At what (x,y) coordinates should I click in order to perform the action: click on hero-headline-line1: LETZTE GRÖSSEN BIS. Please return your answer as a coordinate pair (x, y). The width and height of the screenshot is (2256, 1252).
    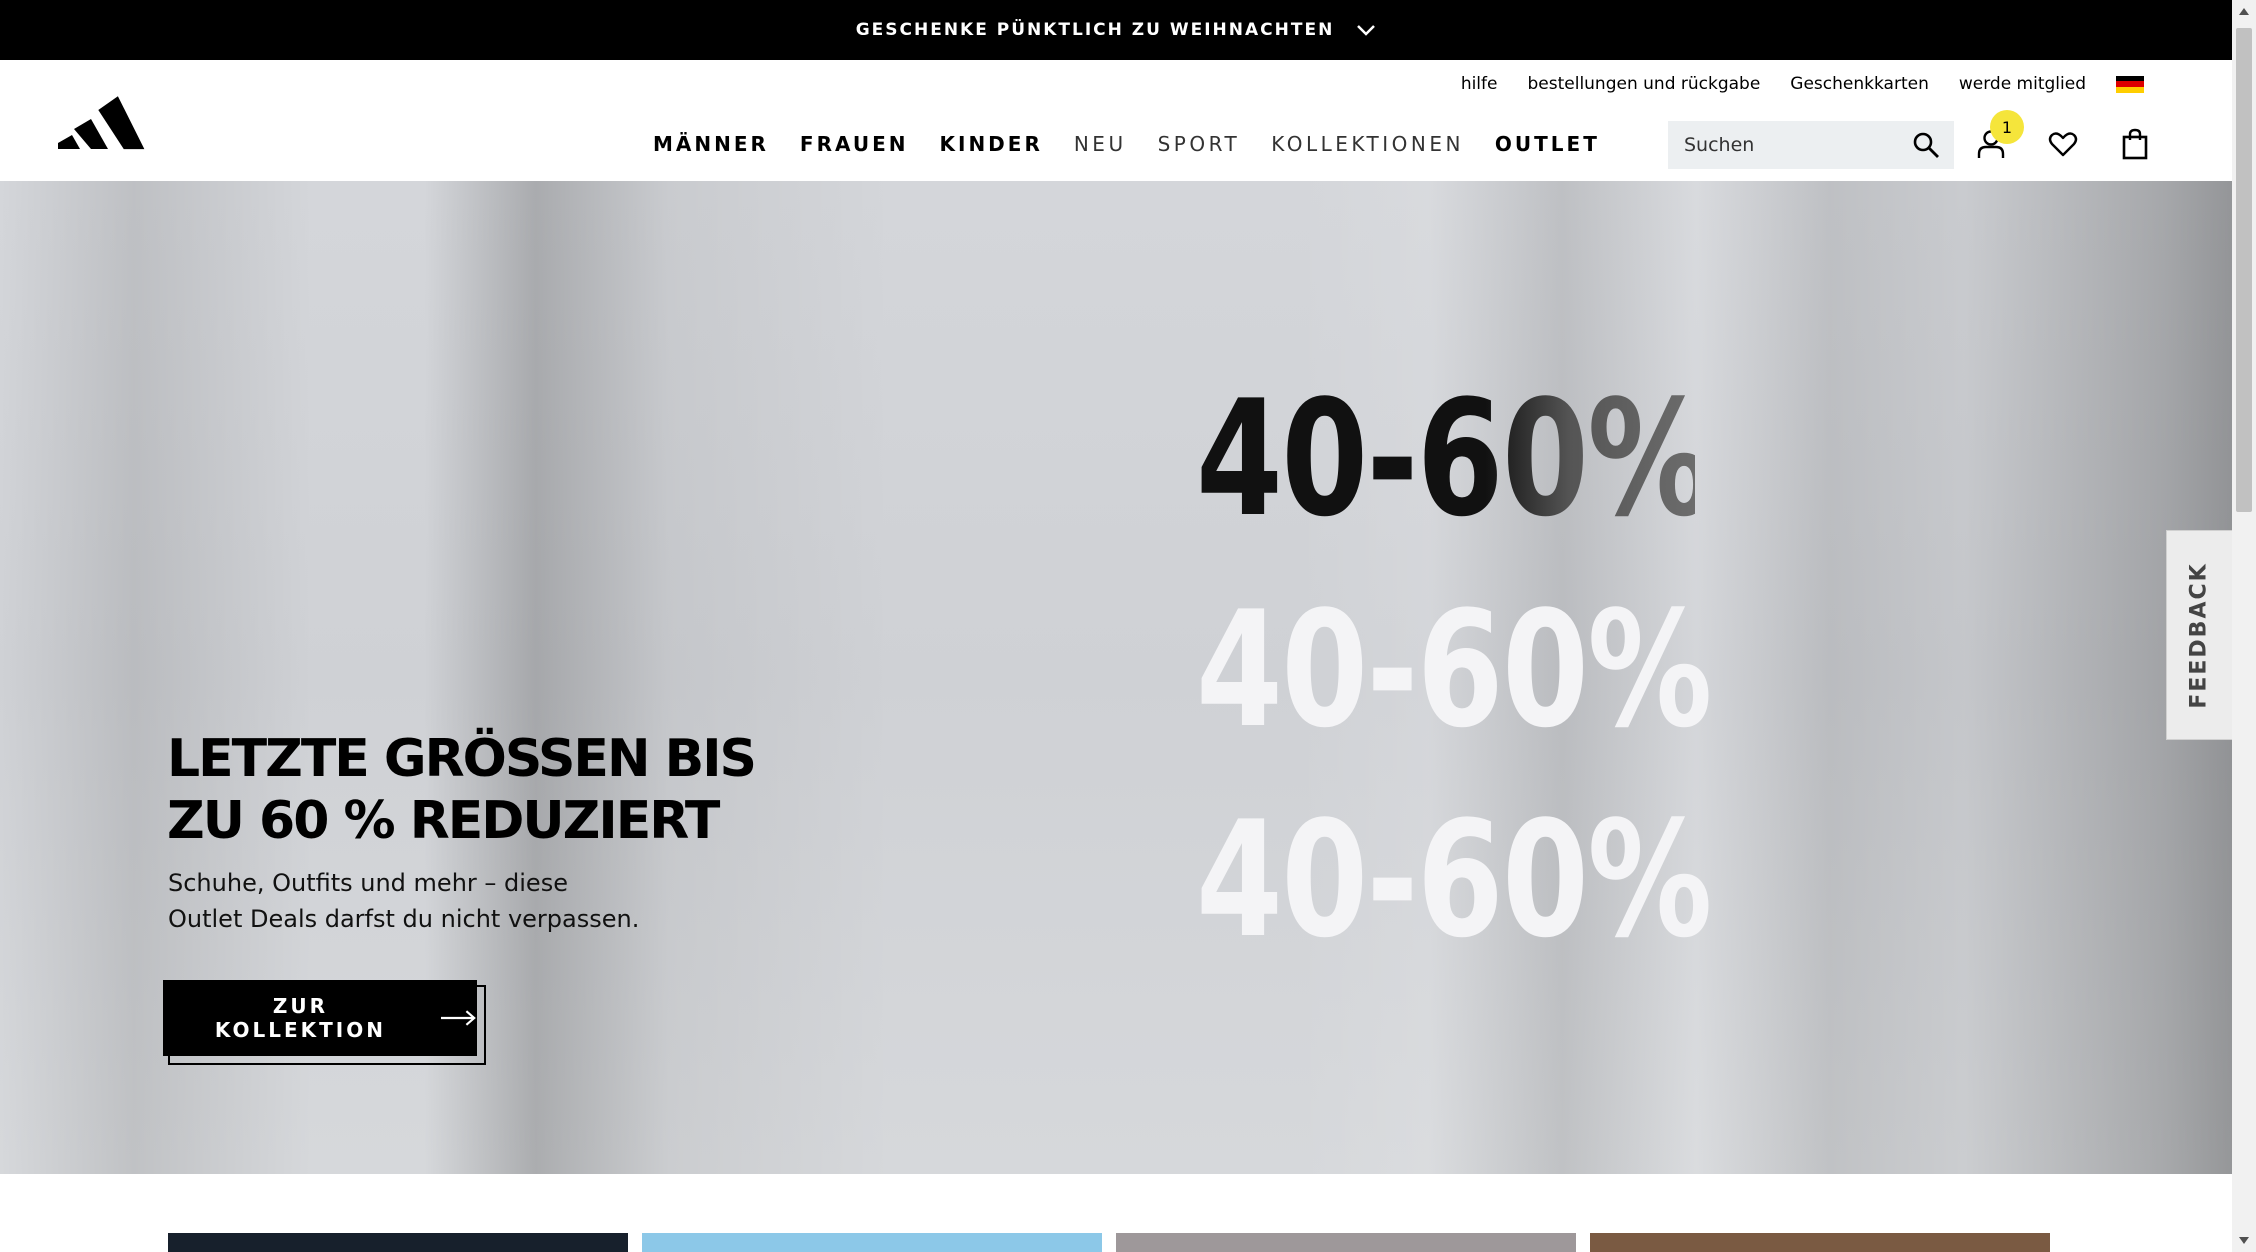
    Looking at the image, I should click on (462, 759).